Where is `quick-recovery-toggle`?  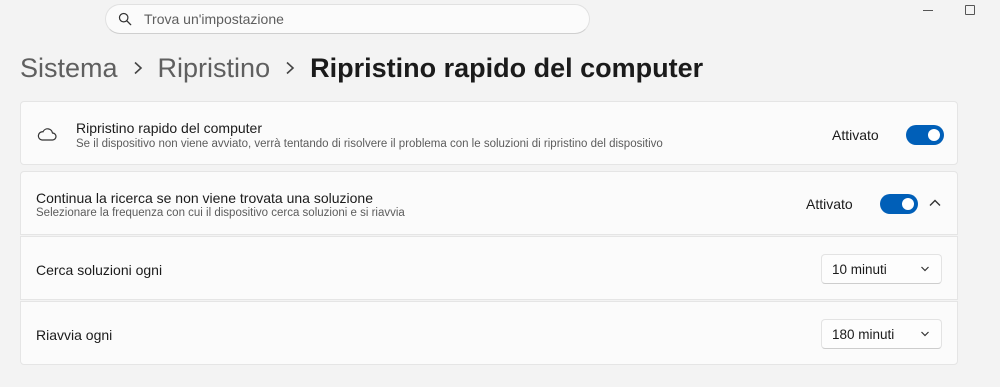
quick-recovery-toggle is located at coordinates (925, 135).